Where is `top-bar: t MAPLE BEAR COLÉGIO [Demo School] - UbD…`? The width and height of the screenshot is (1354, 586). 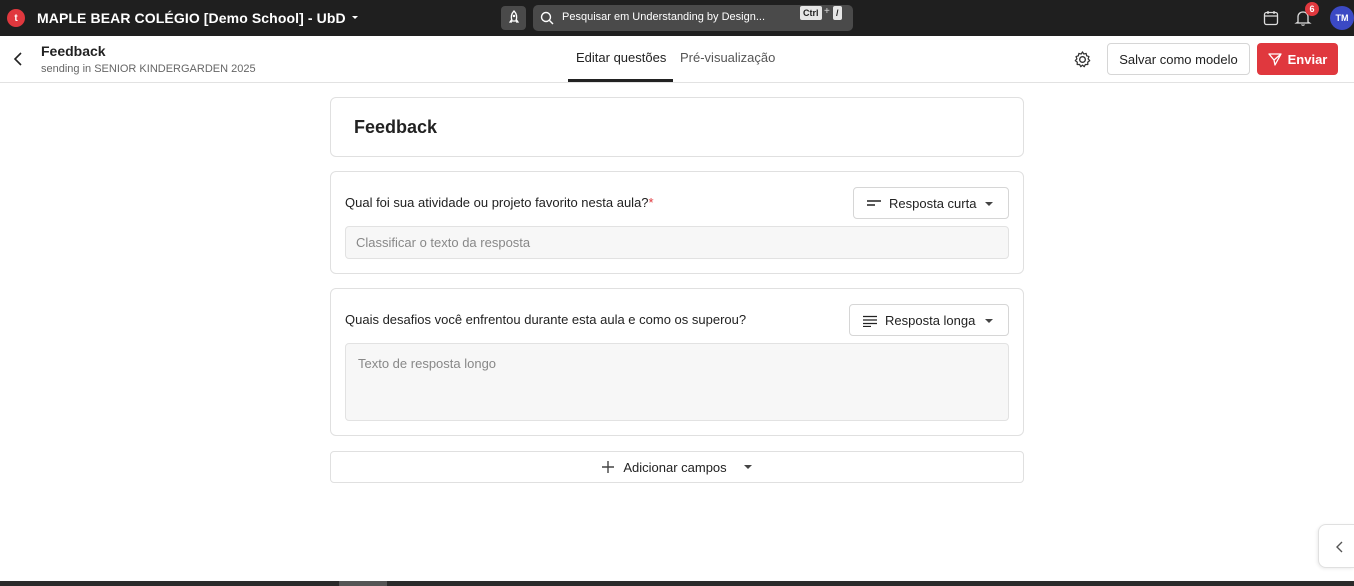
top-bar: t MAPLE BEAR COLÉGIO [Demo School] - UbD… is located at coordinates (677, 18).